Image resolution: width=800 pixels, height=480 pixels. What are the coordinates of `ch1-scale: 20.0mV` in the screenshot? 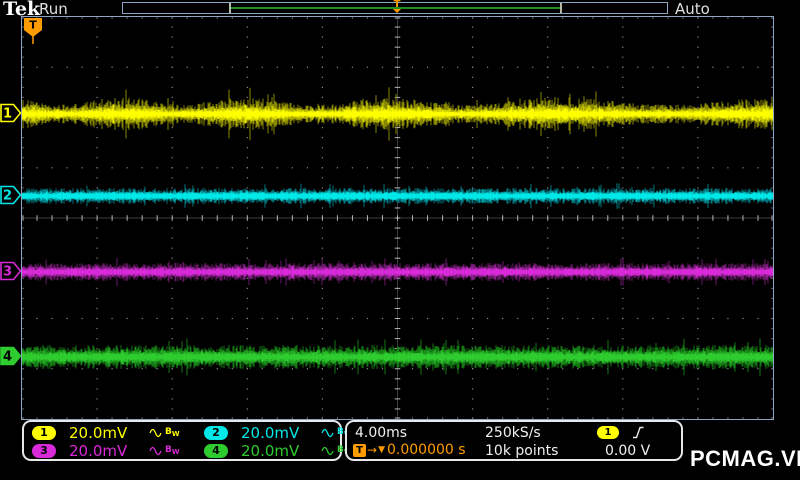 It's located at (98, 433).